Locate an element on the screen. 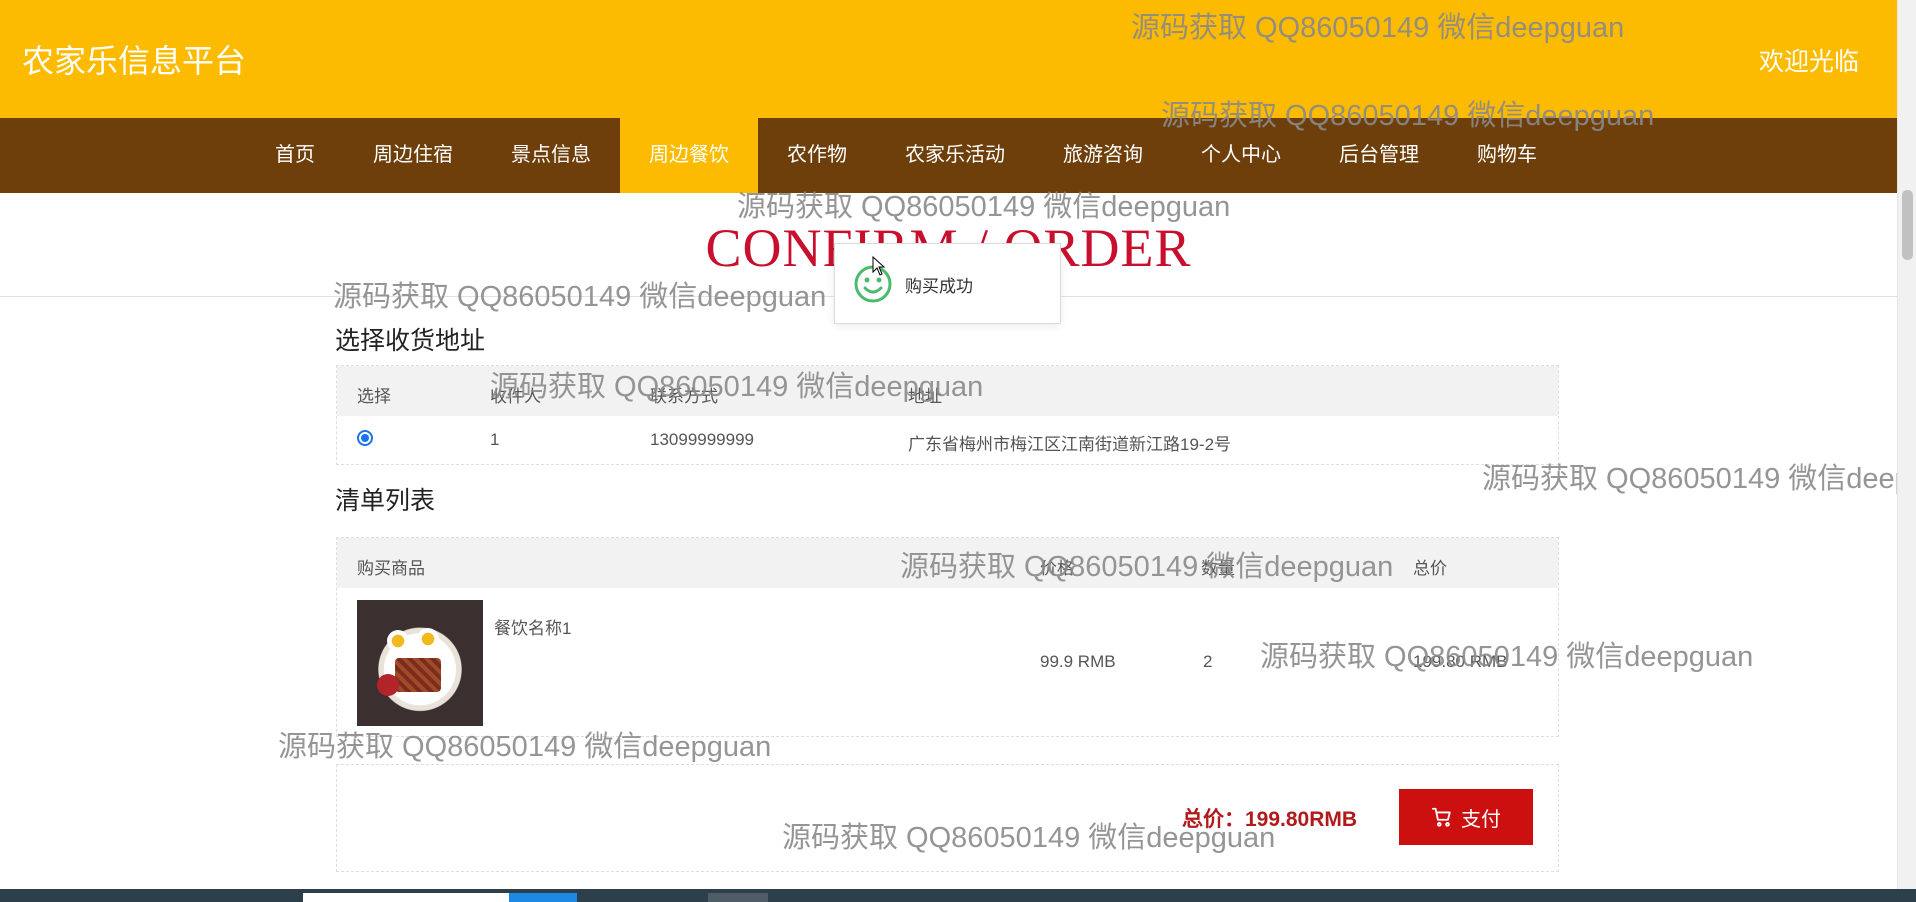  food-image is located at coordinates (420, 663).